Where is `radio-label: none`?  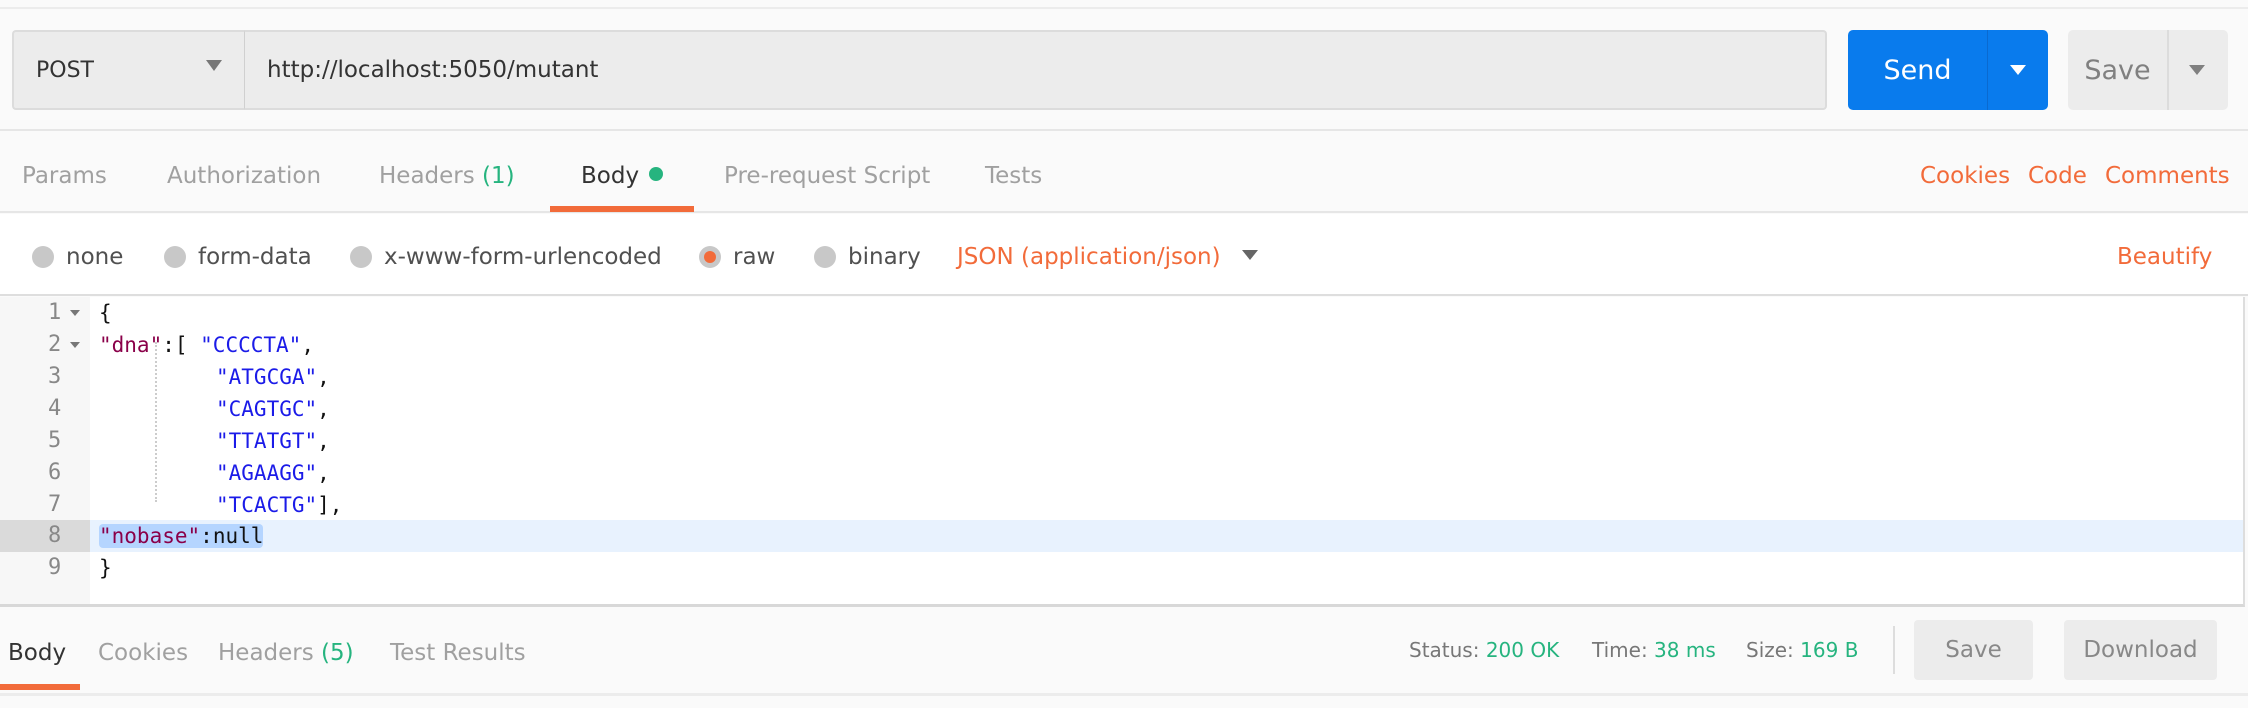
radio-label: none is located at coordinates (95, 257).